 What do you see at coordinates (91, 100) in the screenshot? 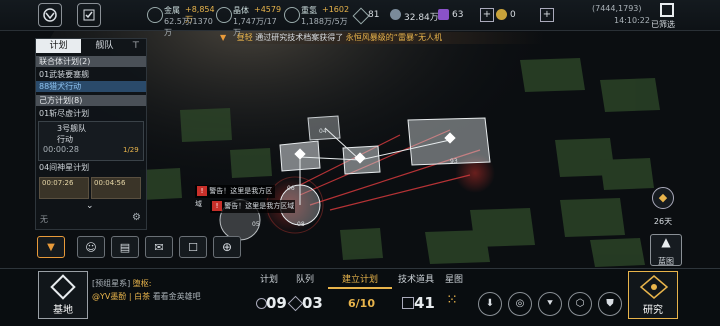
I see `section-own-plans: 己方计划(8)` at bounding box center [91, 100].